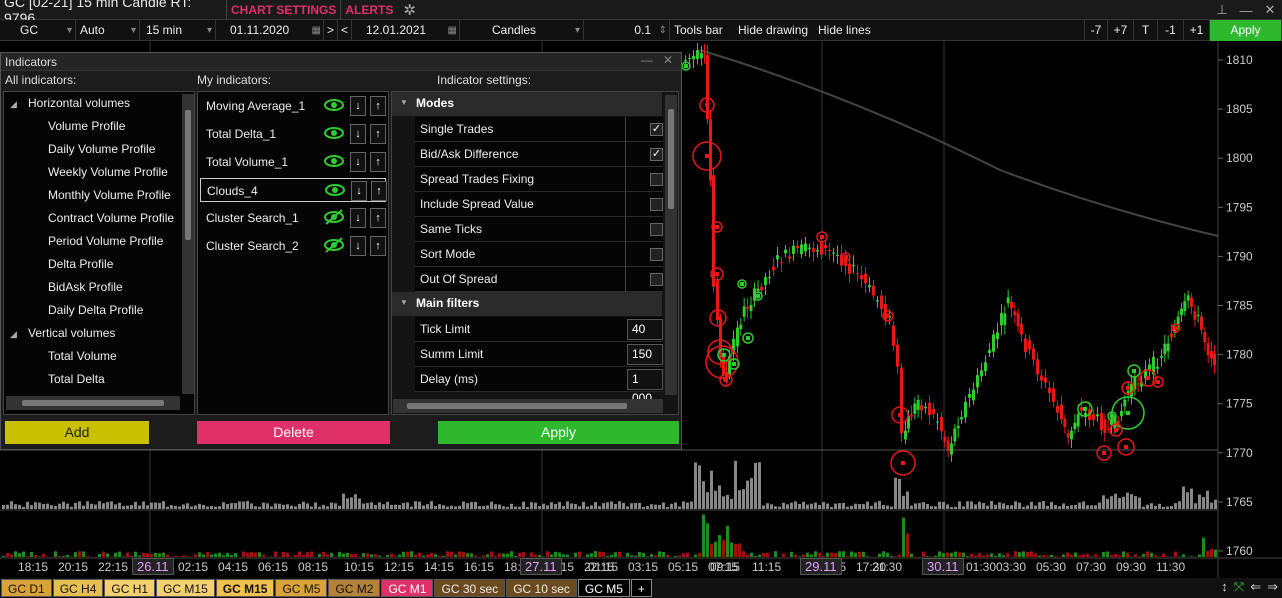  I want to click on all-list-scrollbar, so click(188, 244).